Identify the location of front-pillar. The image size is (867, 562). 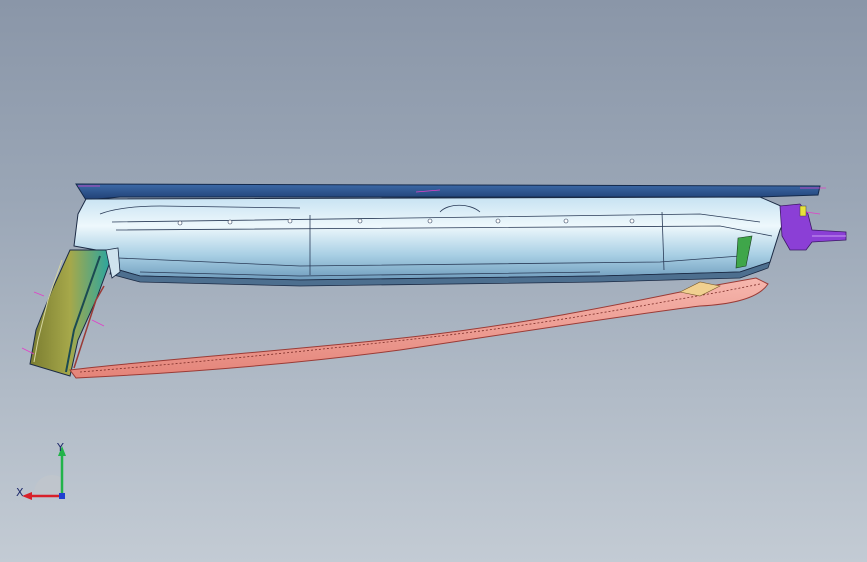
(75, 312).